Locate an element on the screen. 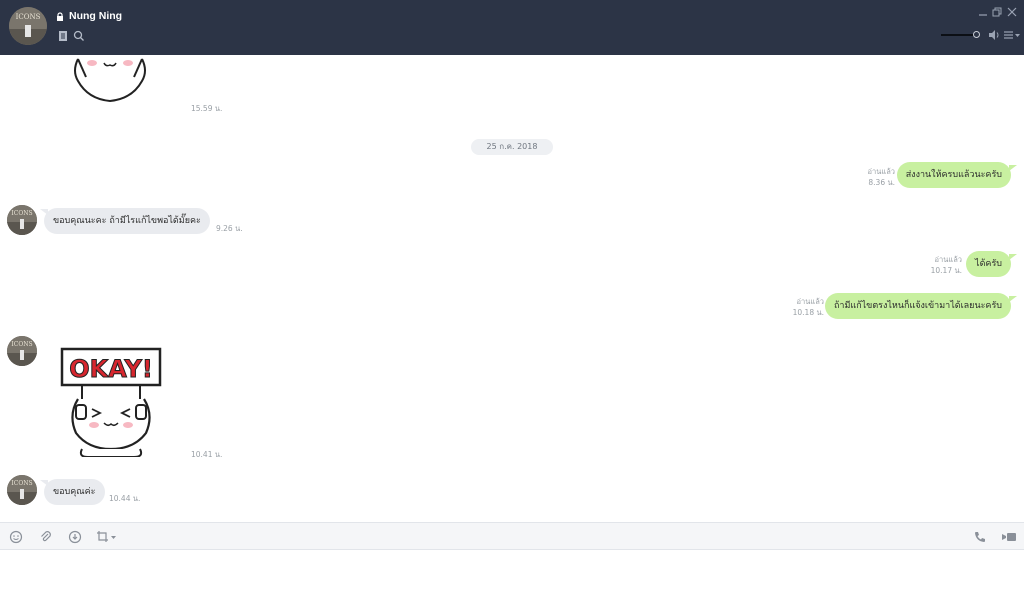  incoming-message: ขอบคุณนะคะ ถ้ามีไรแก้ไขพอได้มั๊ยคะ is located at coordinates (127, 221).